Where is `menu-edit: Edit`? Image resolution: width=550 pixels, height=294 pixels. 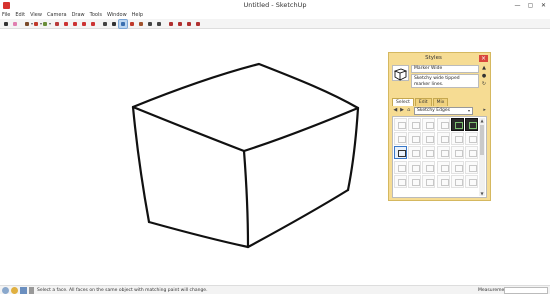
menu-edit: Edit is located at coordinates (20, 15).